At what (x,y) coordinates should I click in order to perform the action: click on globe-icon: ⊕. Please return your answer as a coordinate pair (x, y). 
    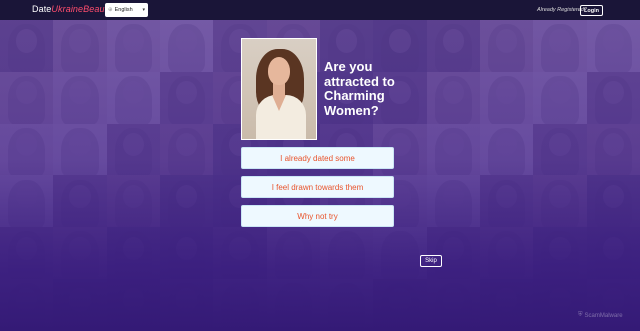
    Looking at the image, I should click on (110, 10).